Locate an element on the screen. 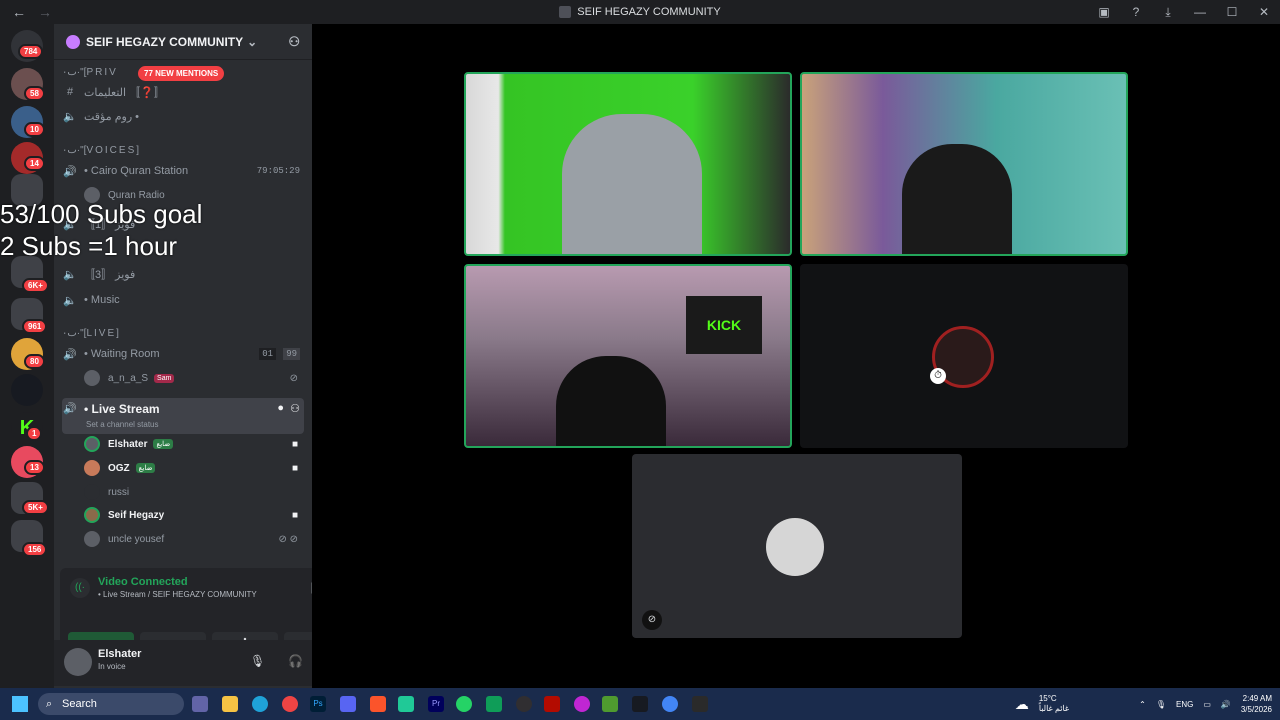 The image size is (1280, 720). acrobat-icon is located at coordinates (552, 704).